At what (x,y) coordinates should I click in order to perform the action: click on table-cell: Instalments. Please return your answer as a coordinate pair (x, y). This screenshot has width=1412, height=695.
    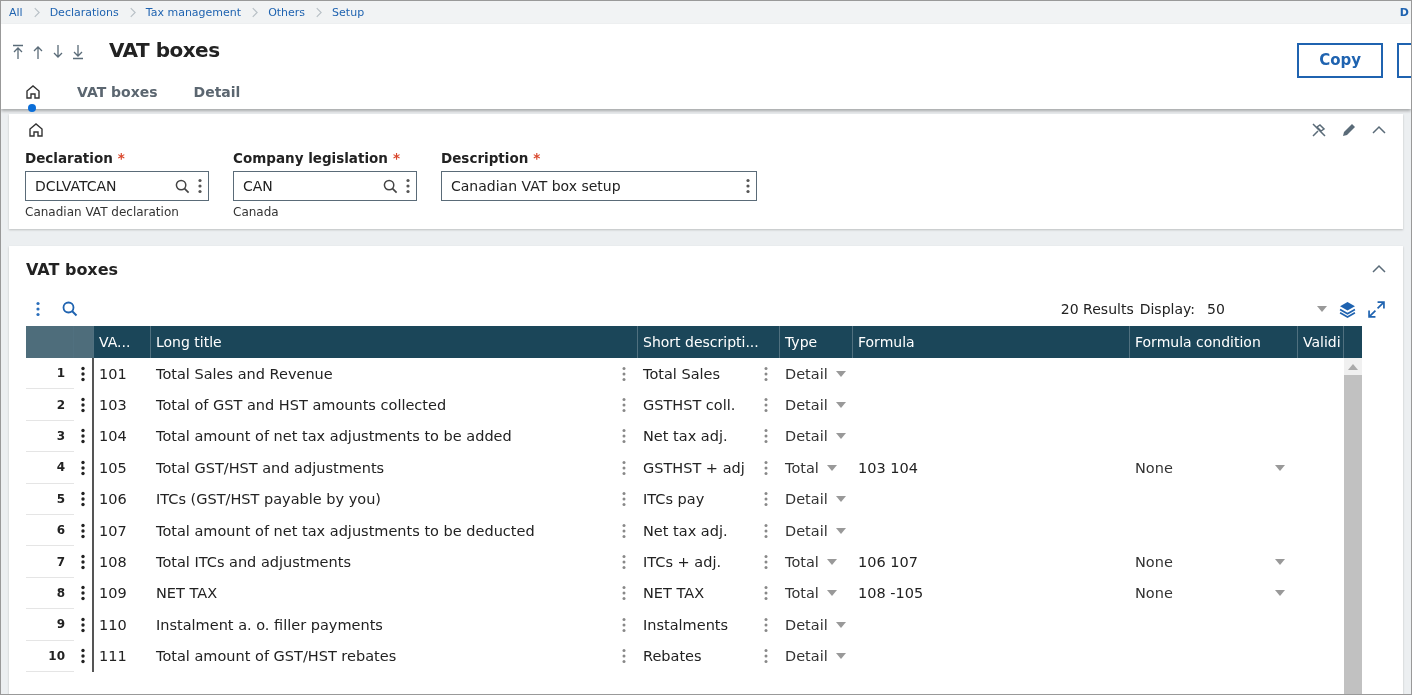
    Looking at the image, I should click on (686, 624).